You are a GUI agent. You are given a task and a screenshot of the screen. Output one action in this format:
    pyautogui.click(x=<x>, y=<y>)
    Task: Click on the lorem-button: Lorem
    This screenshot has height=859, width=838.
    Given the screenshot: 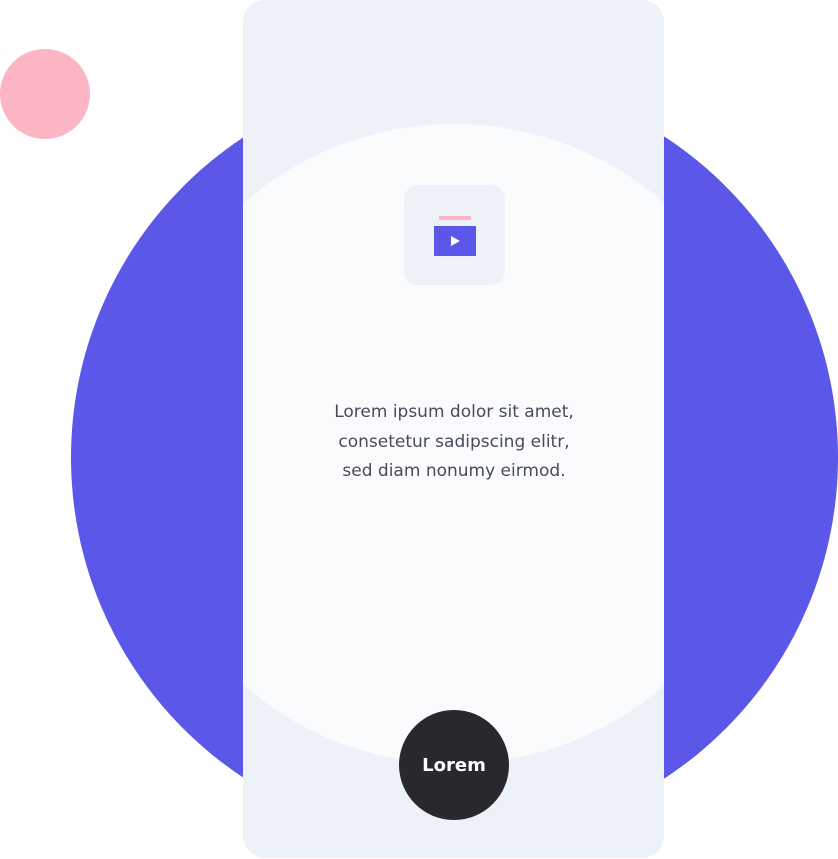 What is the action you would take?
    pyautogui.click(x=454, y=765)
    